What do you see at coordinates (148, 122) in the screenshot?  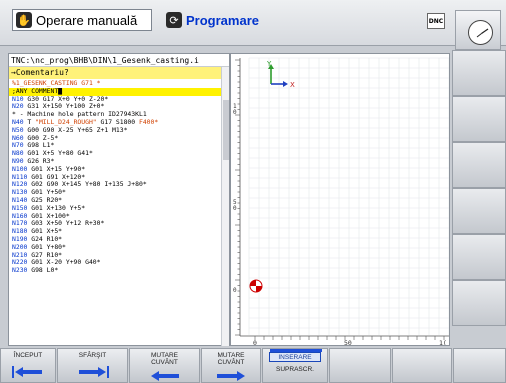 I see `feed-value: F400*` at bounding box center [148, 122].